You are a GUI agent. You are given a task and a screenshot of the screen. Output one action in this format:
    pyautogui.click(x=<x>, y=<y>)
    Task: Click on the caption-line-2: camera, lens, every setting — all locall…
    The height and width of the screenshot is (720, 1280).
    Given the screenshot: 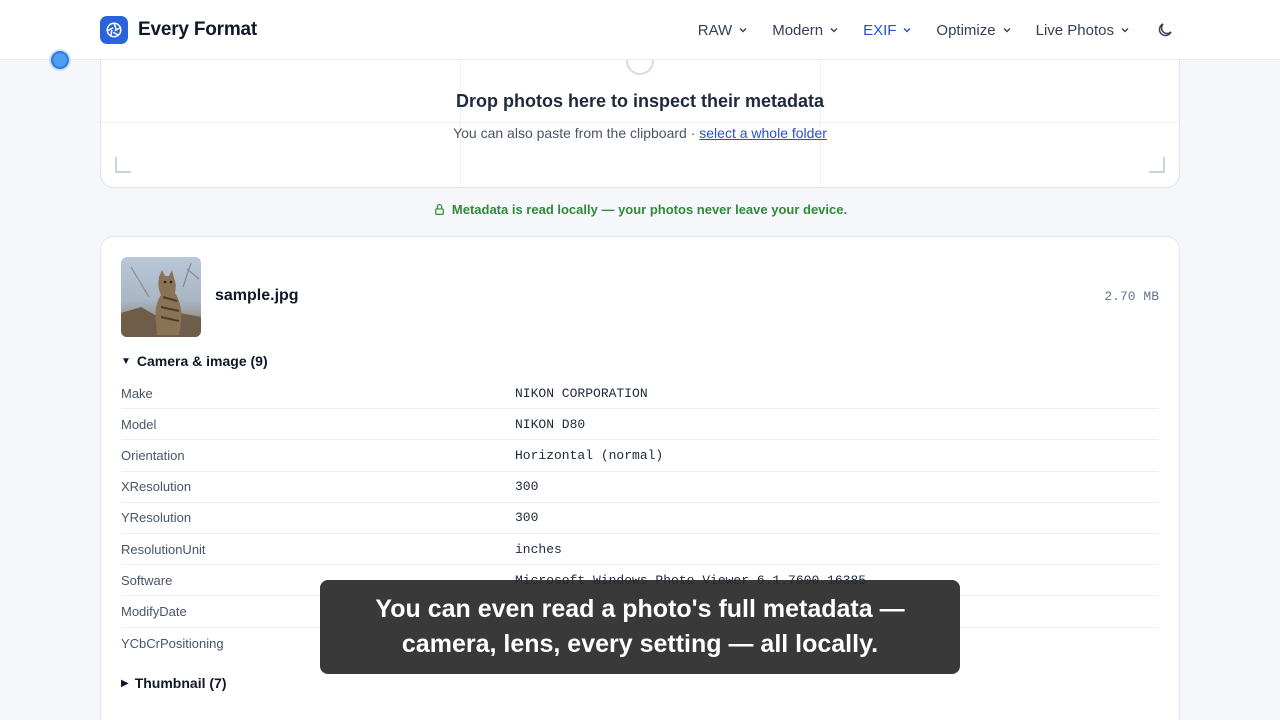 What is the action you would take?
    pyautogui.click(x=640, y=644)
    